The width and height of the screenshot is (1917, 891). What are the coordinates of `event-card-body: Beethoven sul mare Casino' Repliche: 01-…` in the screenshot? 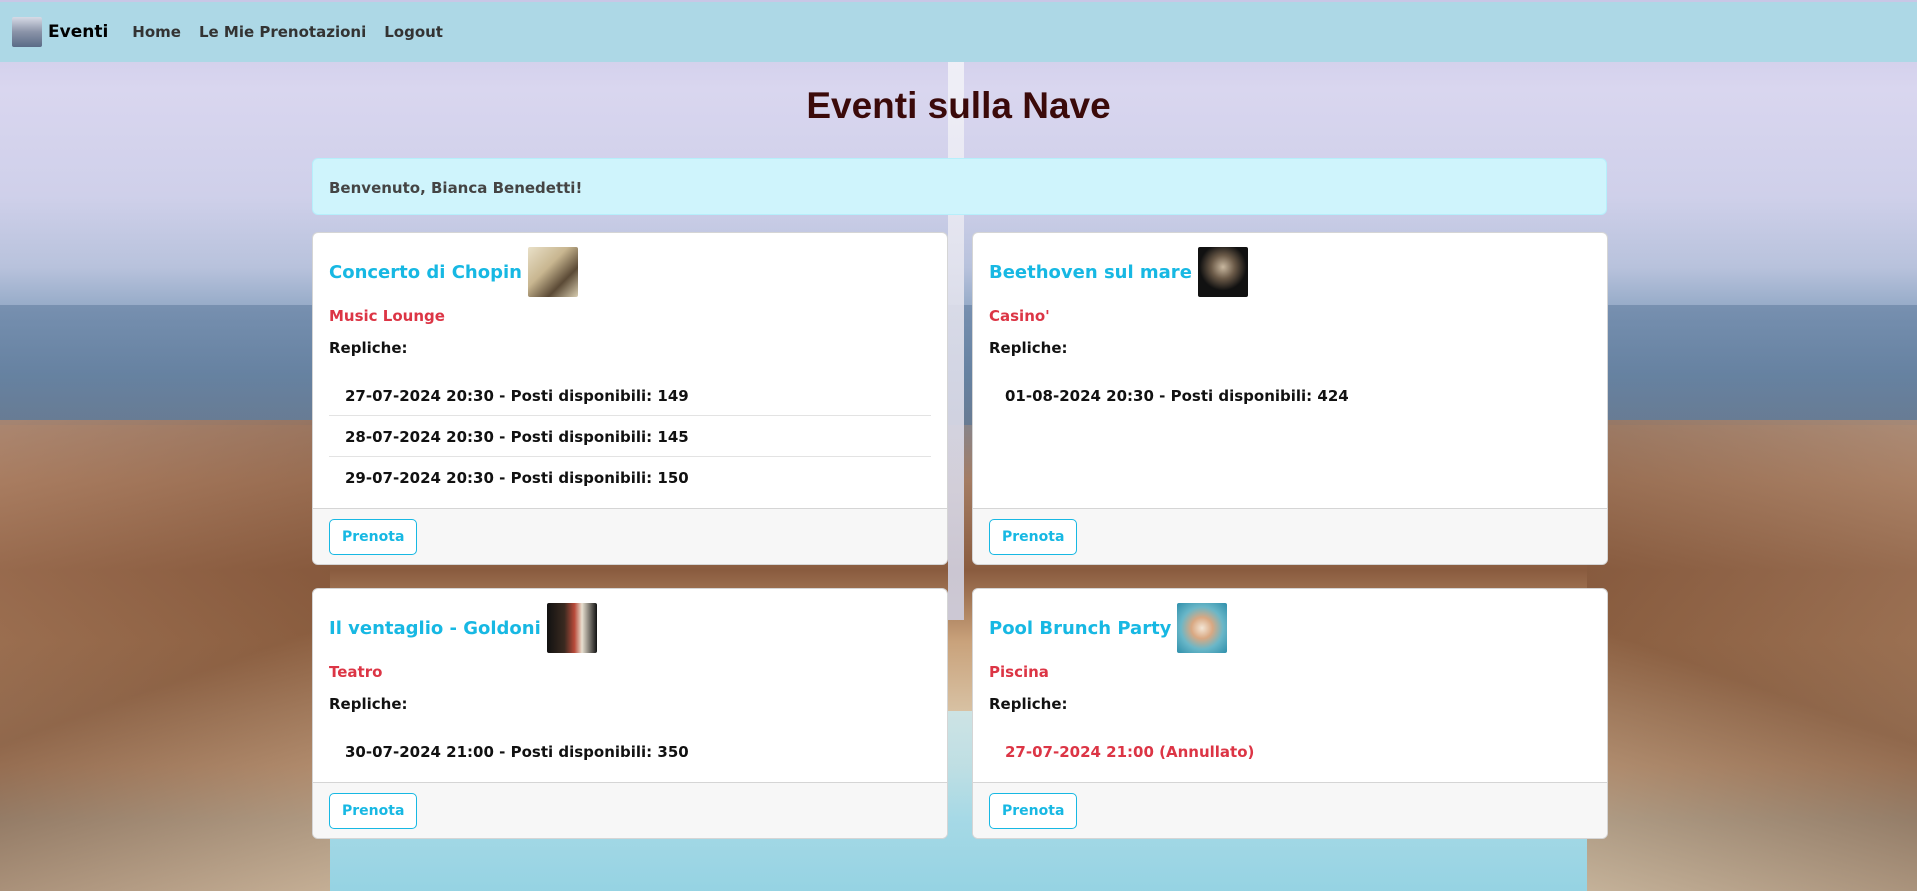 It's located at (1290, 331).